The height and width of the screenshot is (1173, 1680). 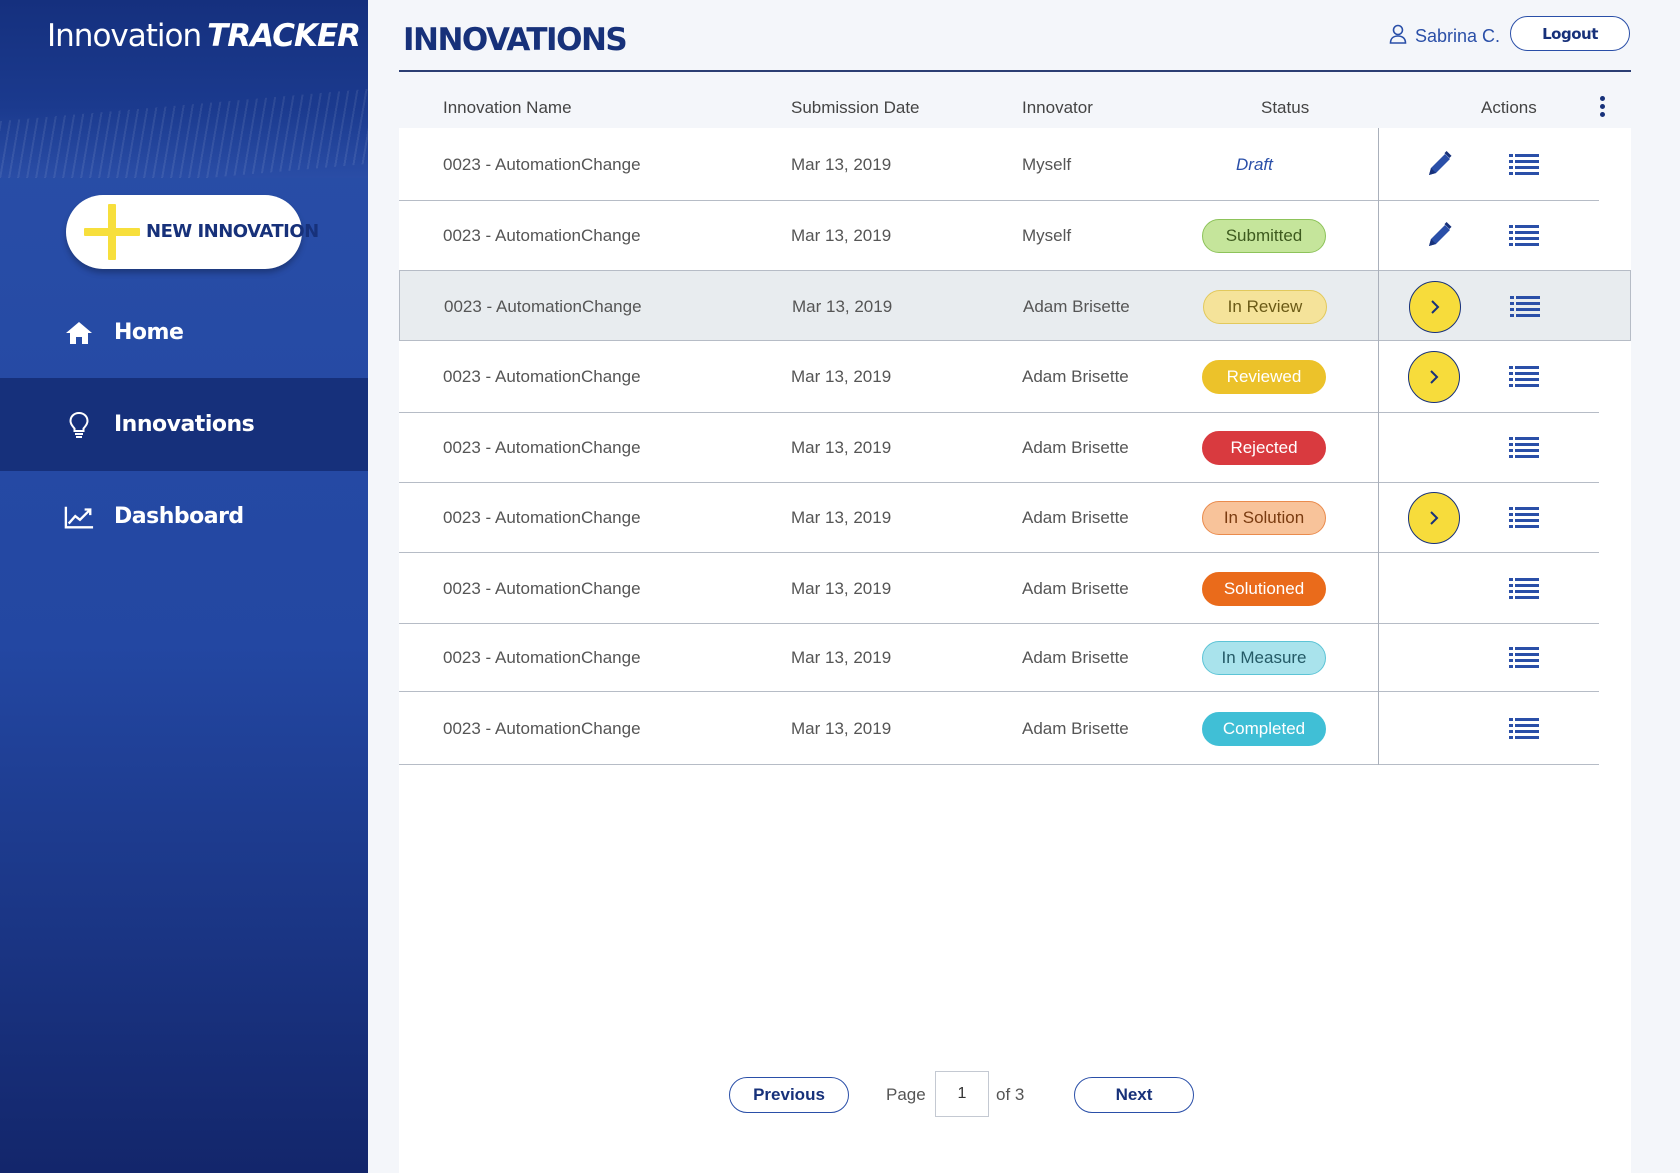 What do you see at coordinates (79, 333) in the screenshot?
I see `home-icon` at bounding box center [79, 333].